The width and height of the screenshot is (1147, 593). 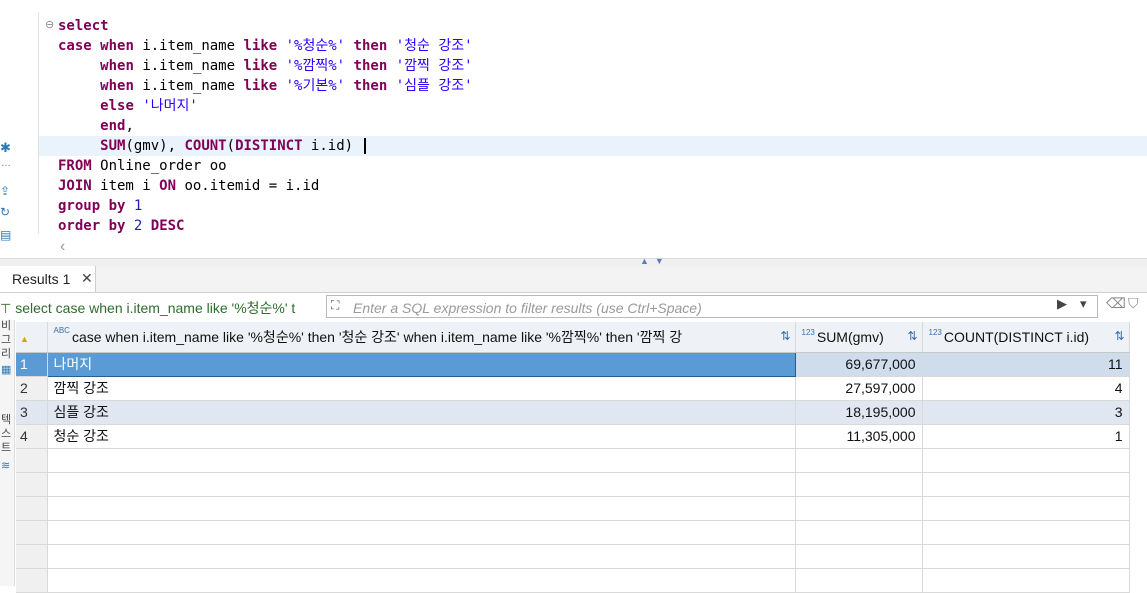 What do you see at coordinates (87, 278) in the screenshot?
I see `close-icon: ✕` at bounding box center [87, 278].